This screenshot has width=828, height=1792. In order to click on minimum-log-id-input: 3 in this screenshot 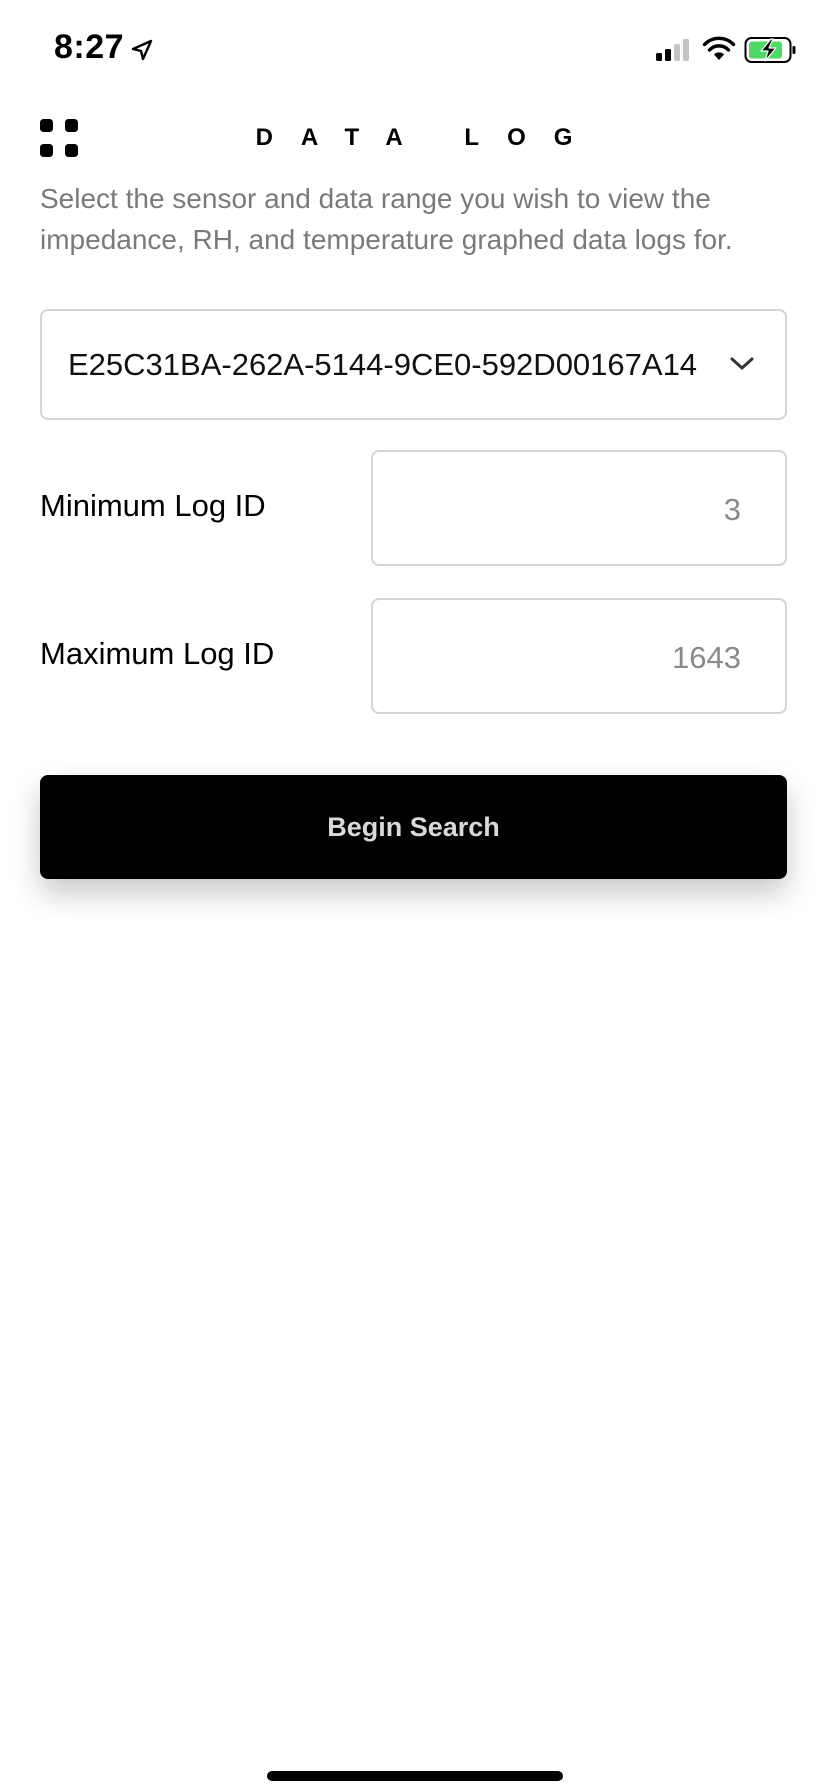, I will do `click(579, 508)`.